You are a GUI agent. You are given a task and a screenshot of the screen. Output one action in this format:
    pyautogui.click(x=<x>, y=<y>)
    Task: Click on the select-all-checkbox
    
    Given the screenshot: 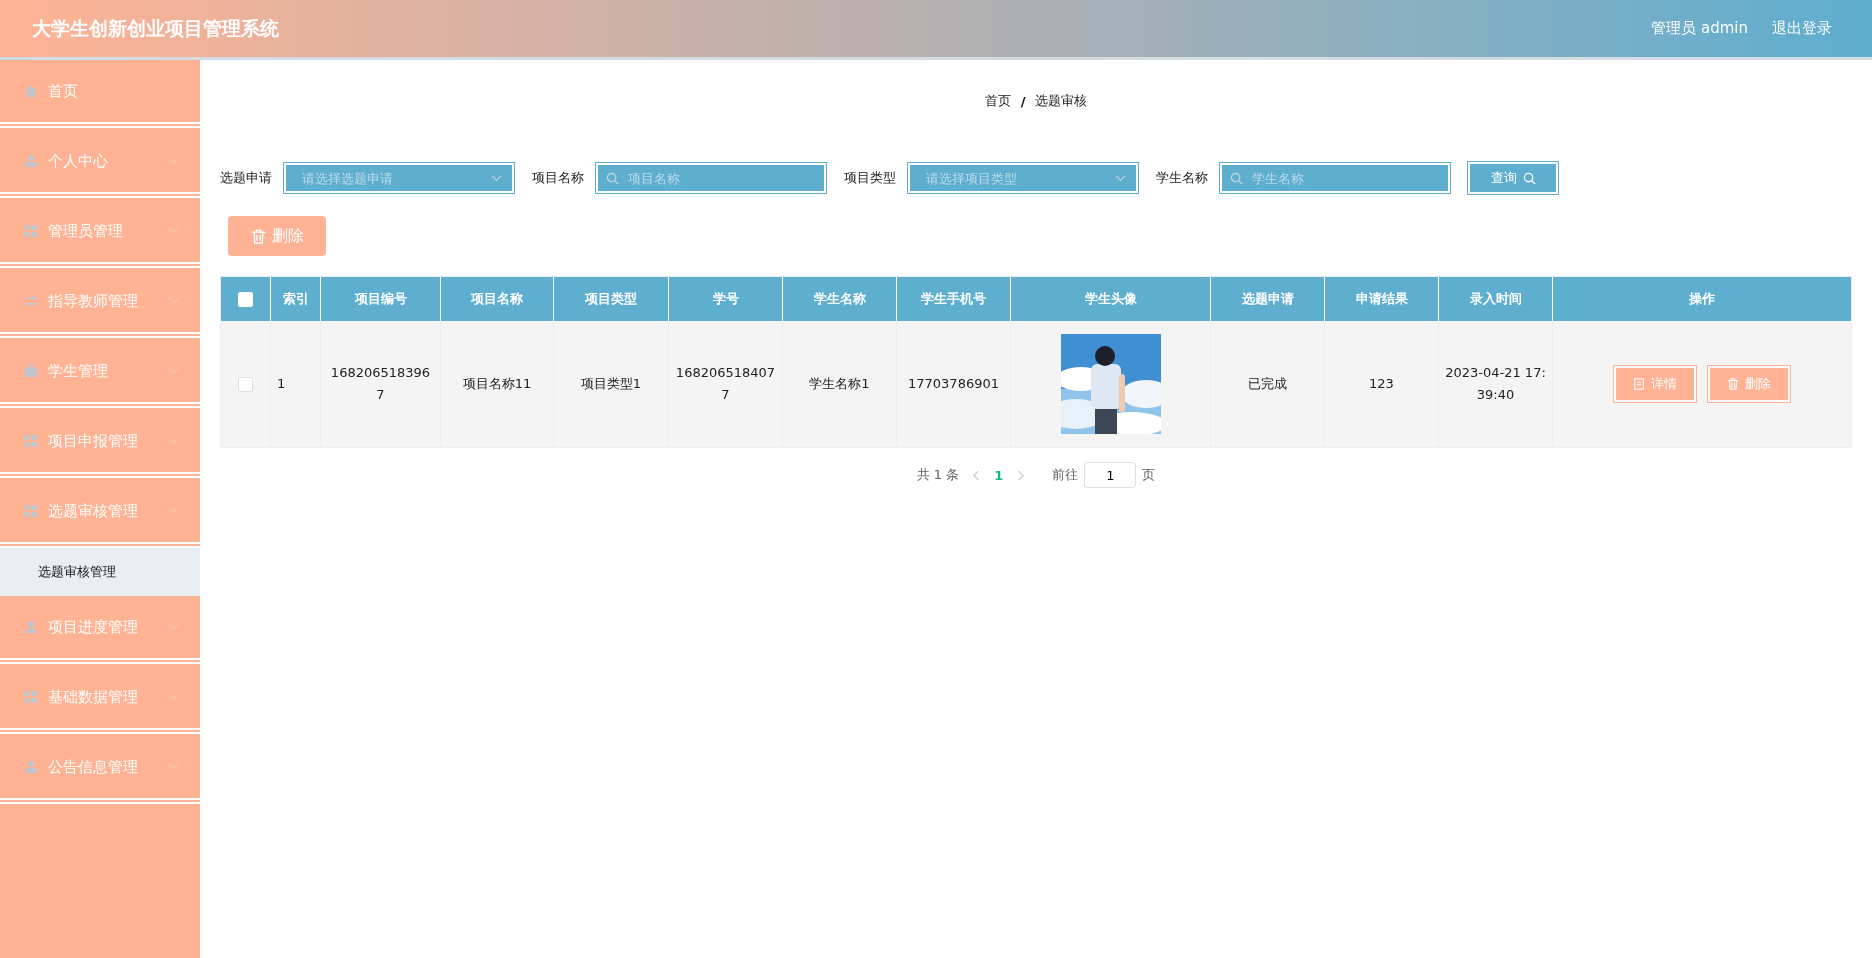 What is the action you would take?
    pyautogui.click(x=245, y=299)
    